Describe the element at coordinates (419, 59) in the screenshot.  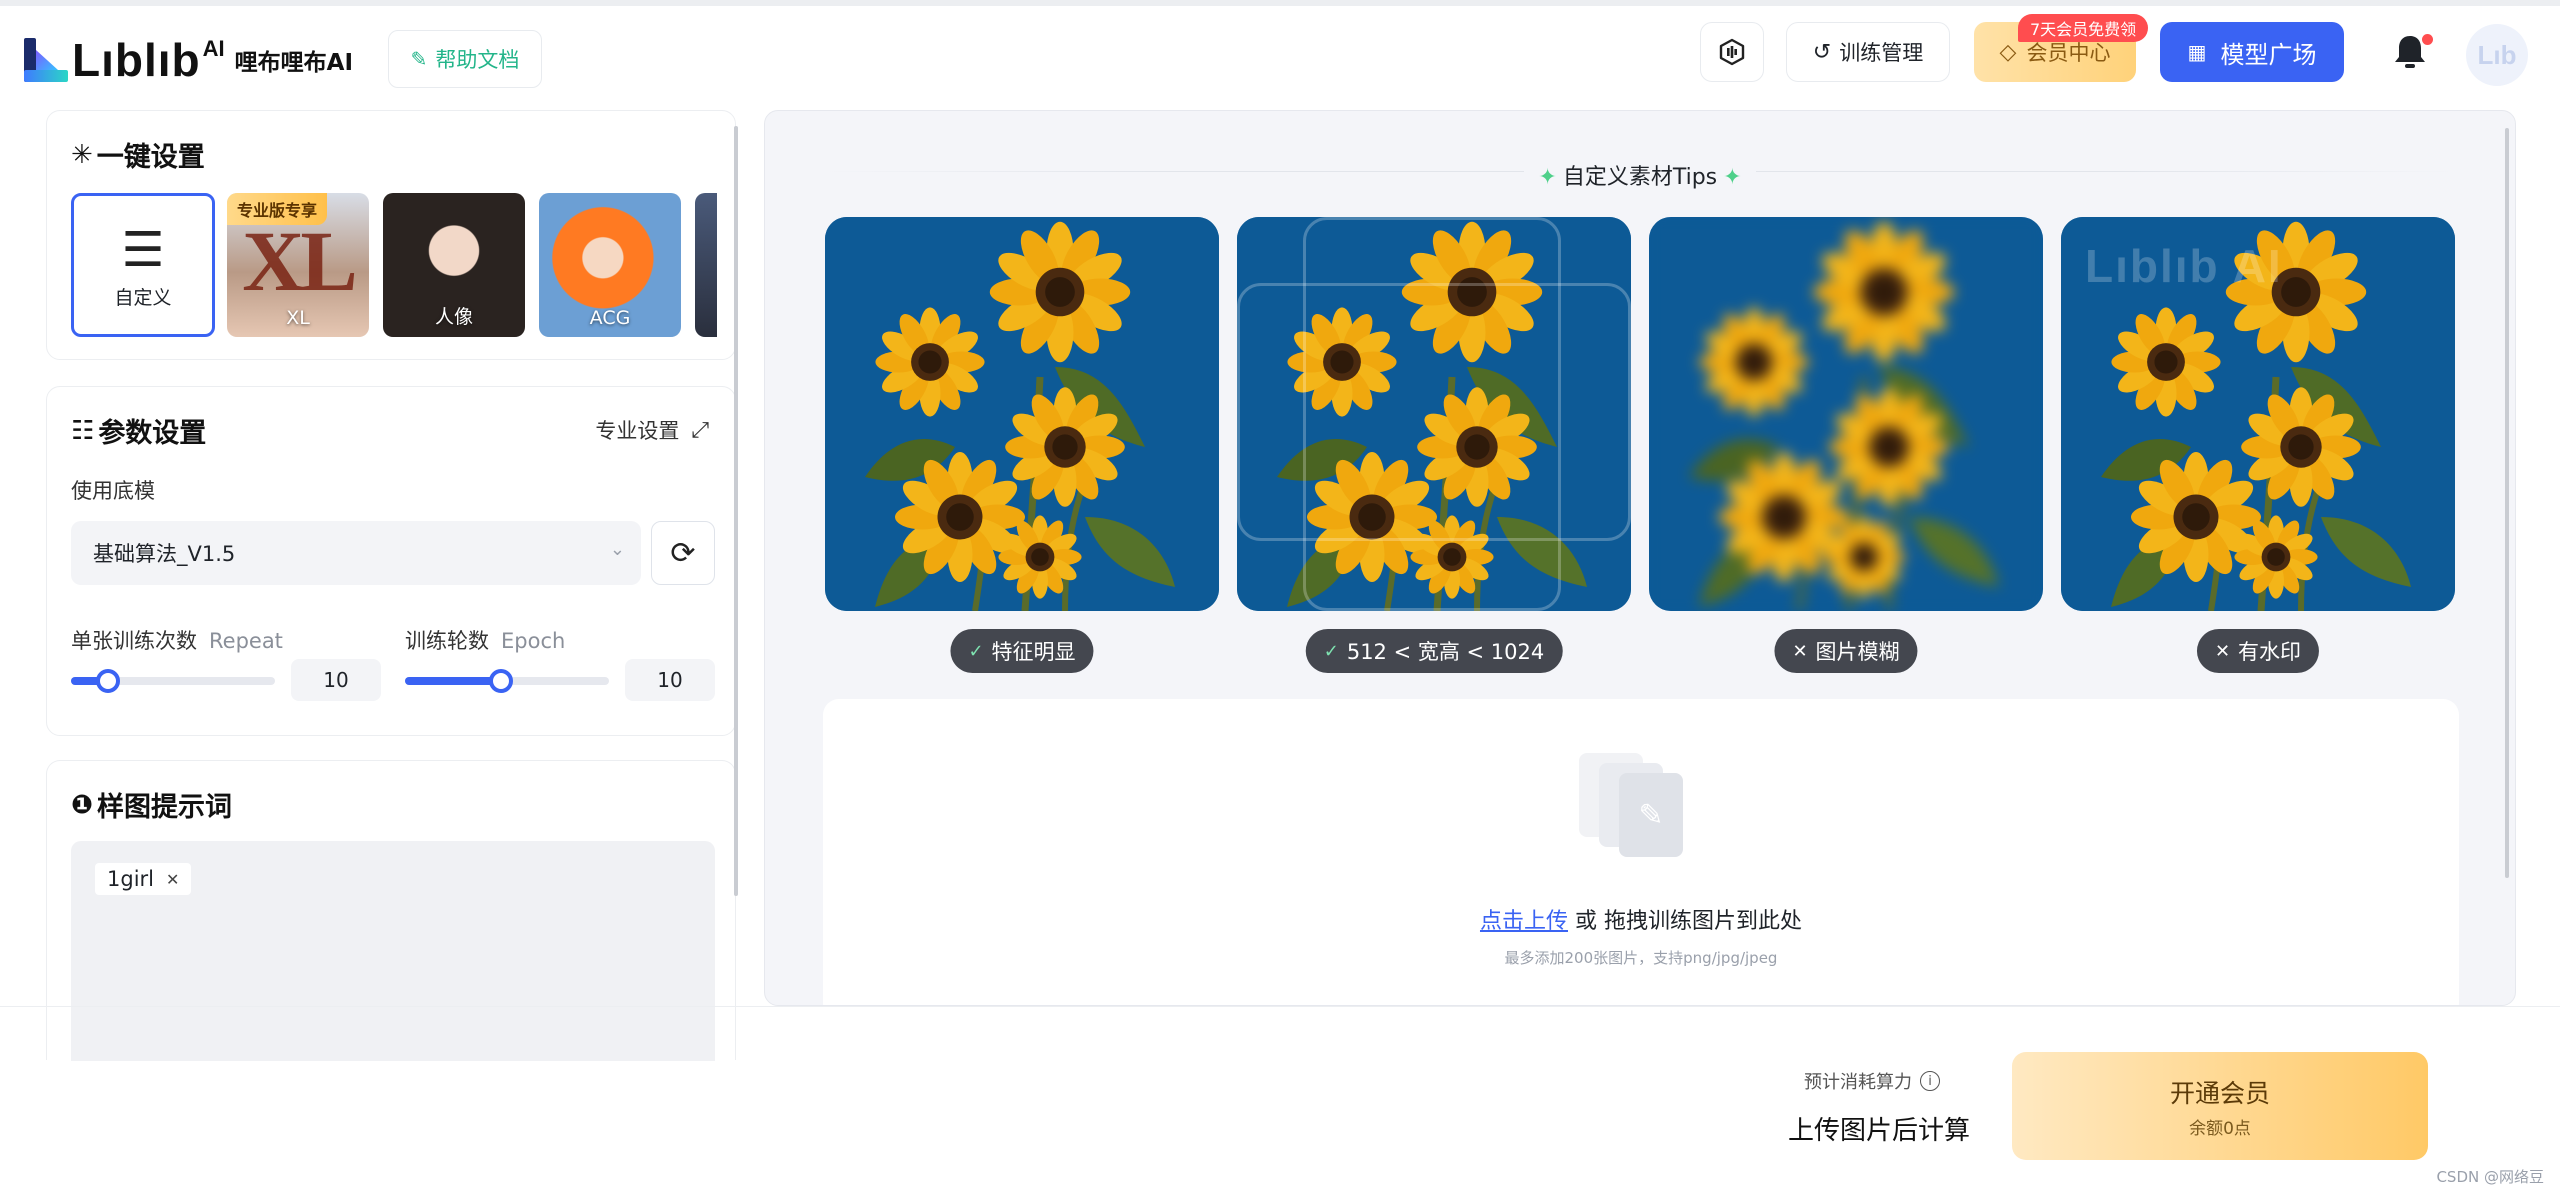
I see `magic-wand-icon: ✎` at that location.